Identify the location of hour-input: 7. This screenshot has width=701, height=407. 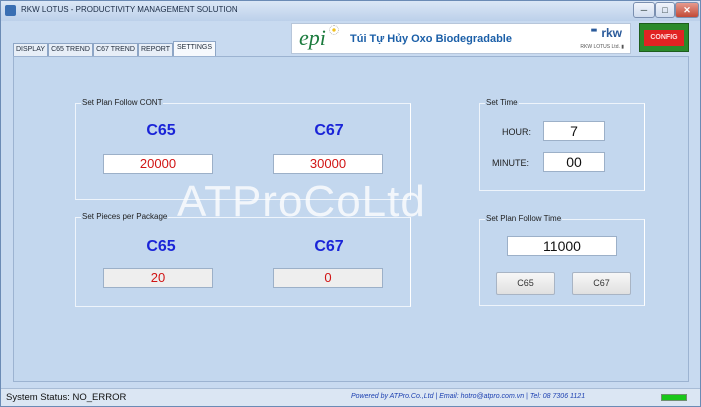
(574, 131).